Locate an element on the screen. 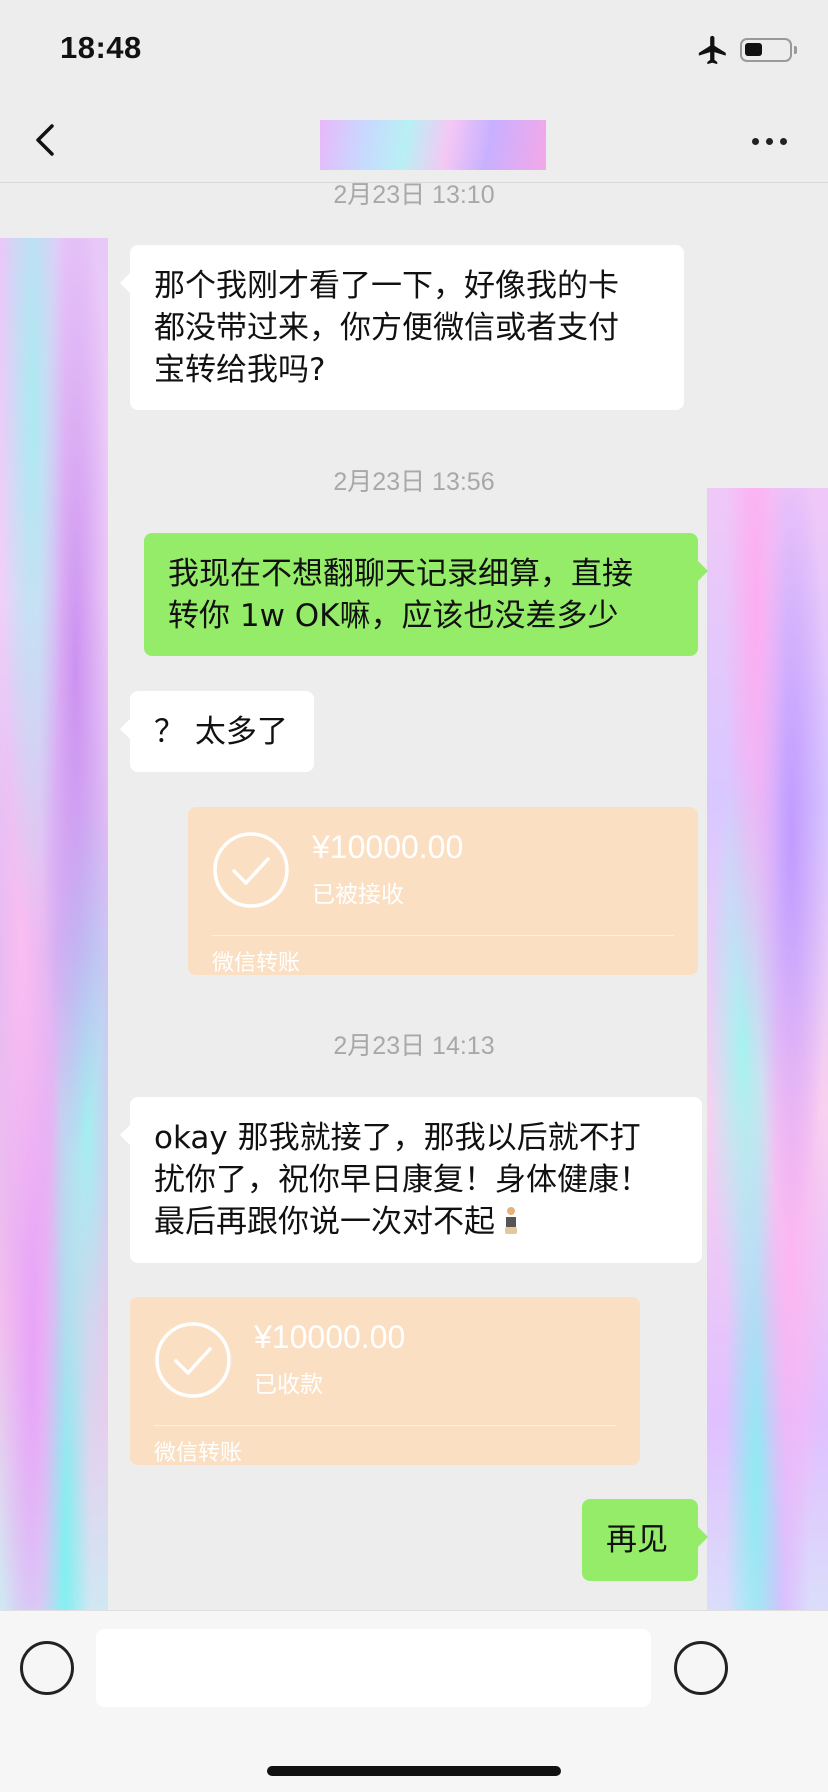 This screenshot has width=828, height=1792. transfer-status: 已收款 is located at coordinates (288, 1385).